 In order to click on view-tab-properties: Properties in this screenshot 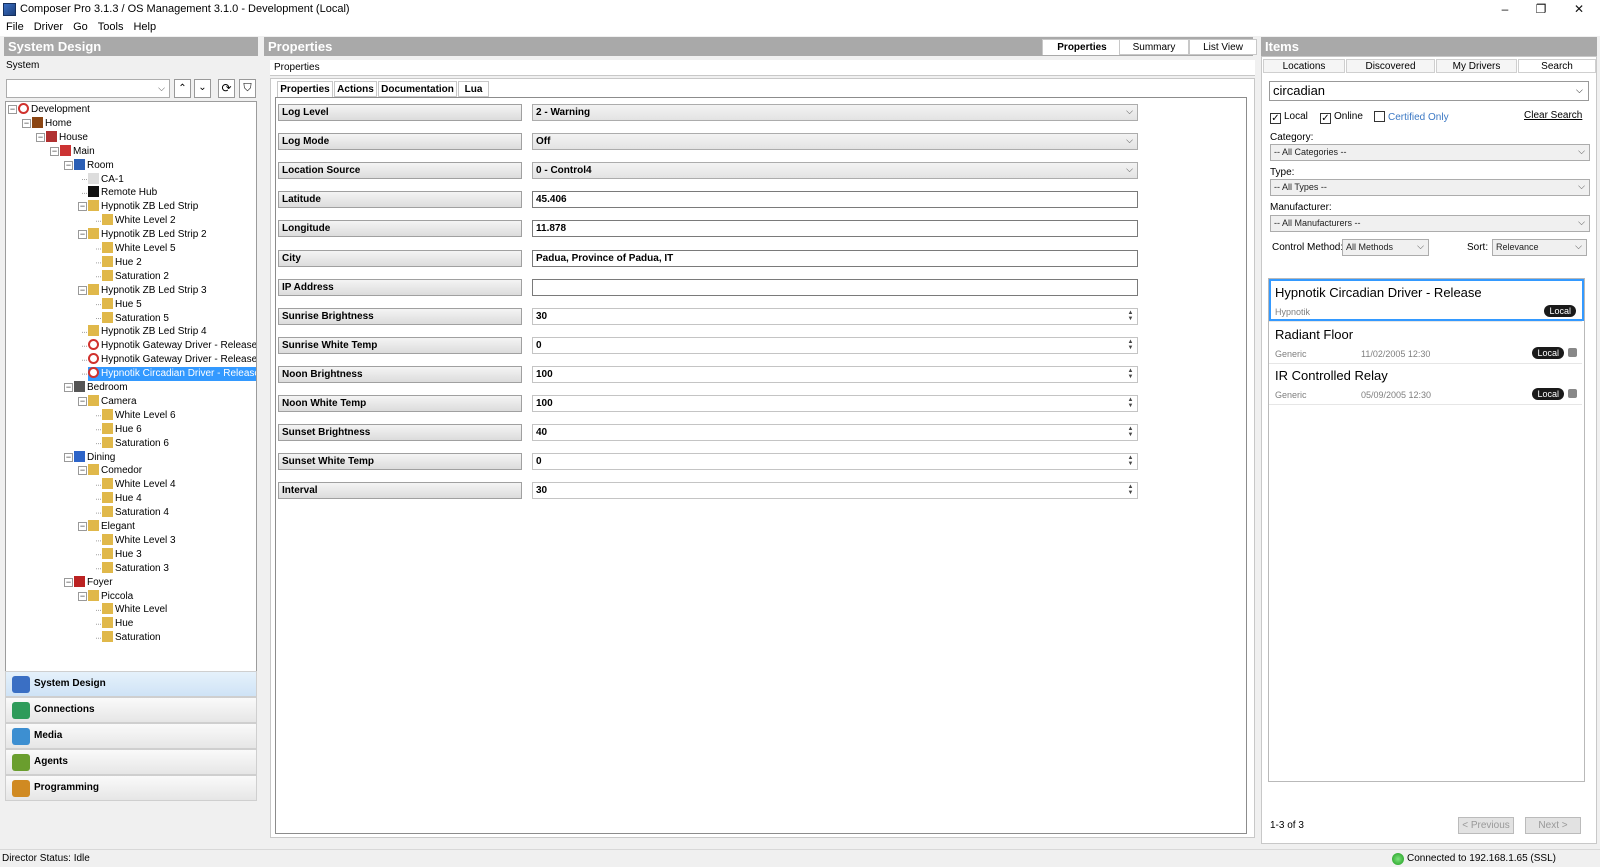, I will do `click(1082, 47)`.